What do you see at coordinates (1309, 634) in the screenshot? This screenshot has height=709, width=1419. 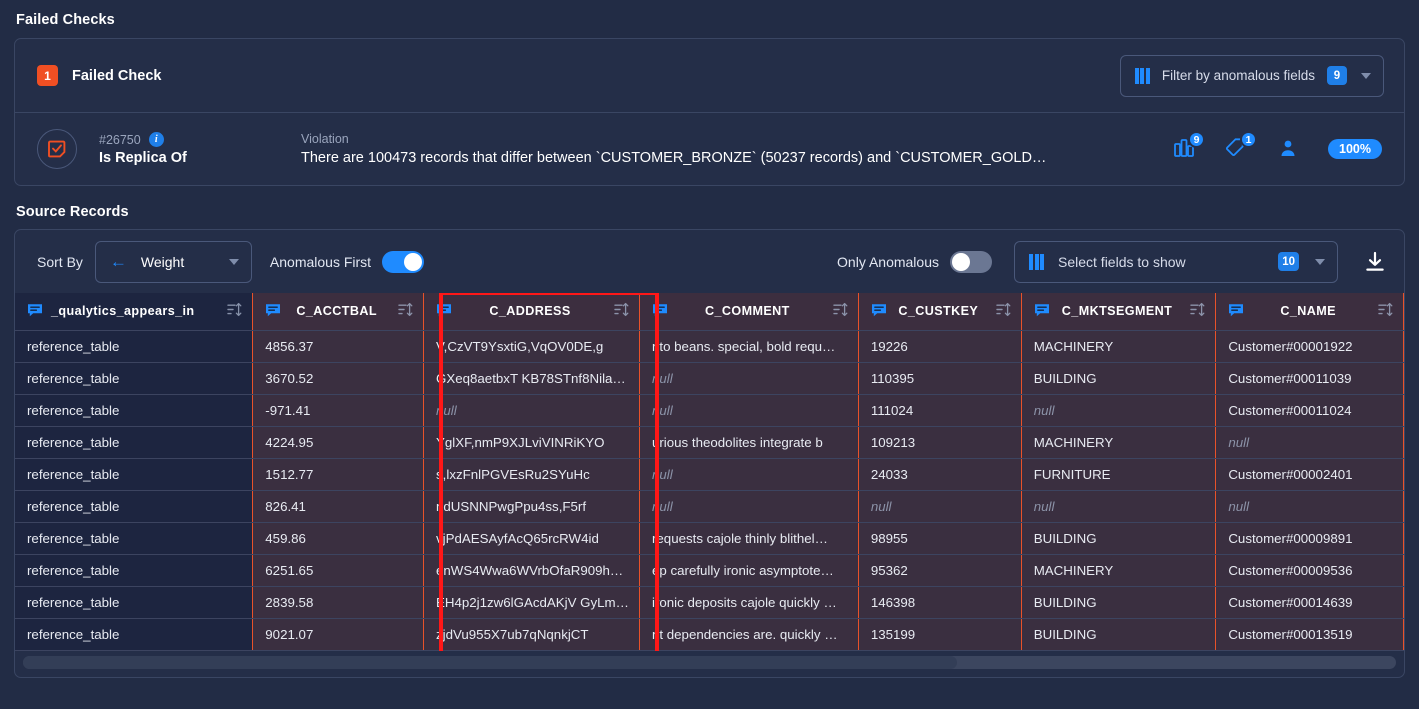 I see `cell-c-name: Customer#00013519` at bounding box center [1309, 634].